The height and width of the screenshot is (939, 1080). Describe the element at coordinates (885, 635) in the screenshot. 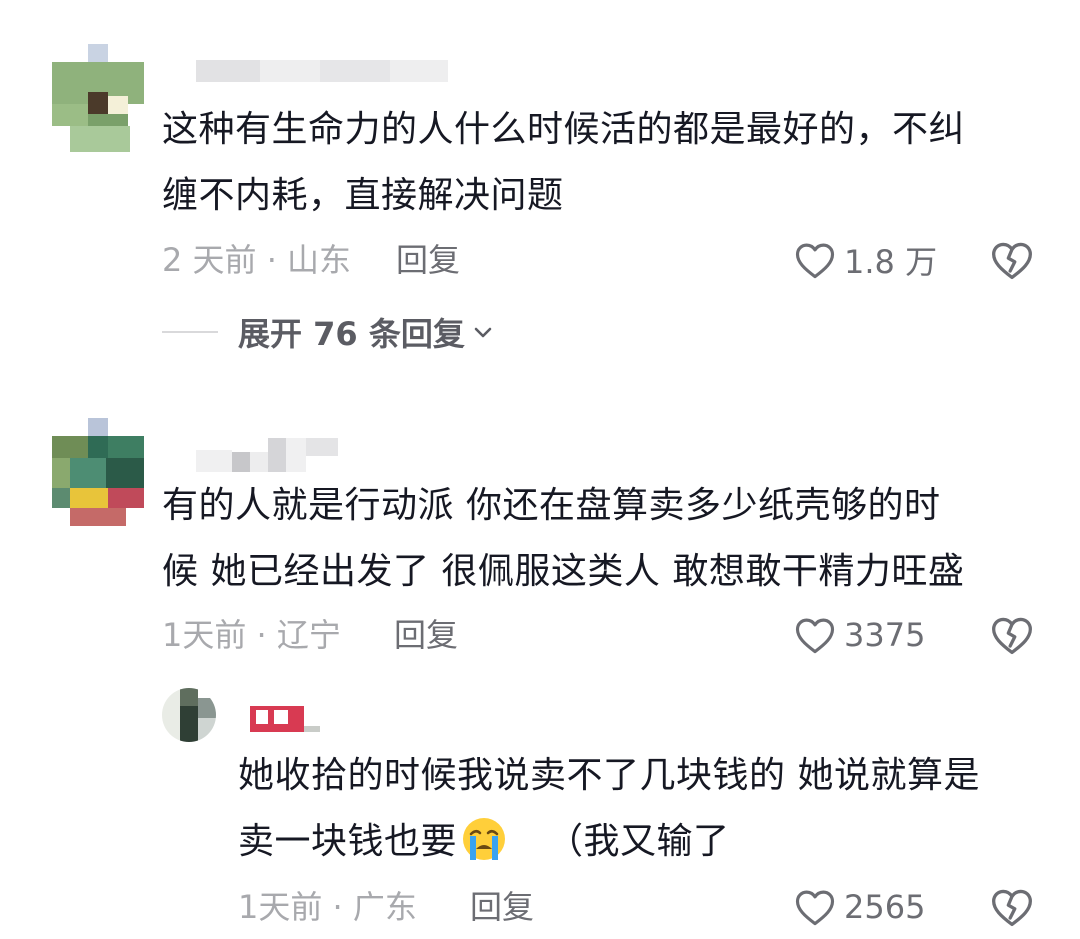

I see `like-count: 3375` at that location.